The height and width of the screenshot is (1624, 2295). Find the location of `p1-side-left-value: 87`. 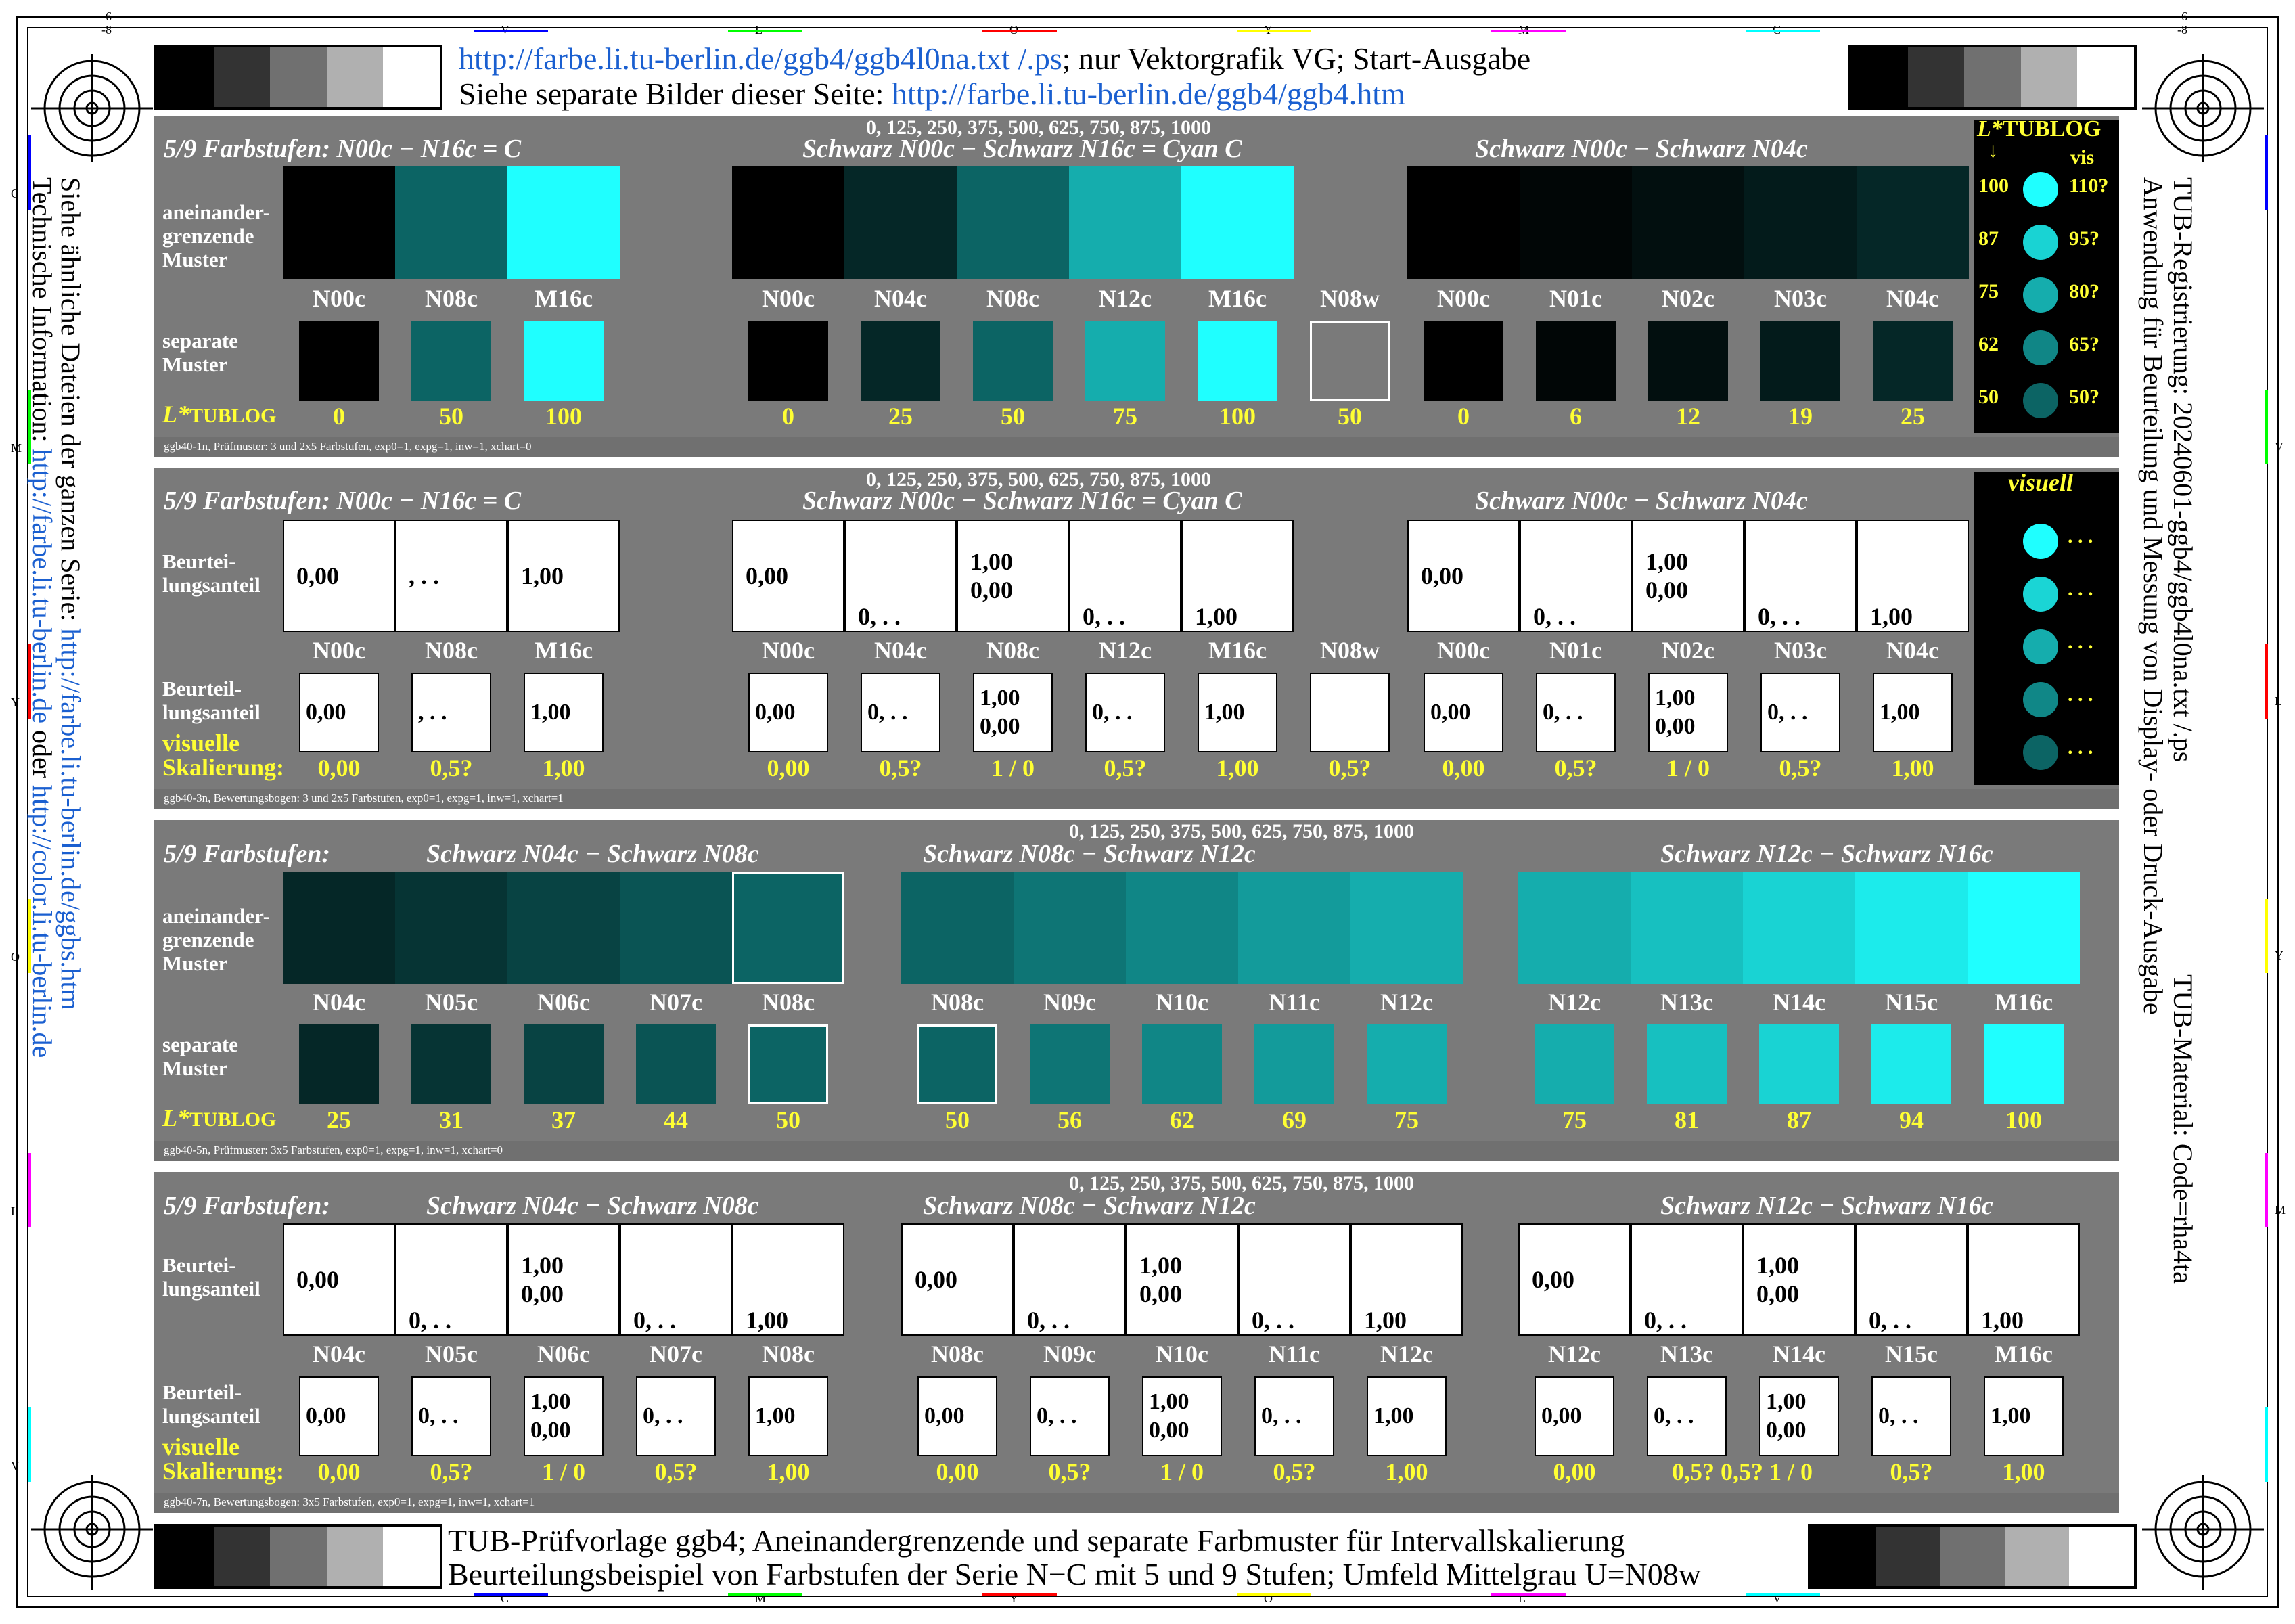

p1-side-left-value: 87 is located at coordinates (1989, 238).